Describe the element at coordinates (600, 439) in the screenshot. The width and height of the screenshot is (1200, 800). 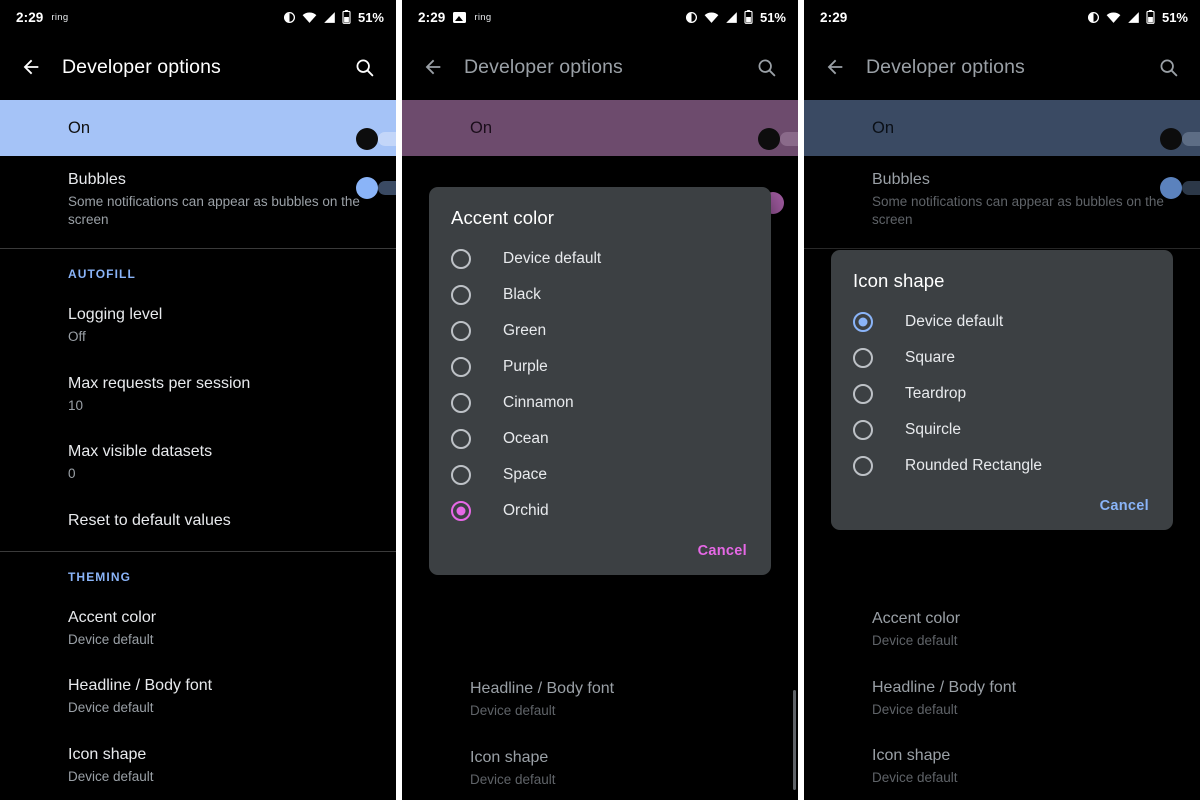
I see `radio-option-ocean: Ocean` at that location.